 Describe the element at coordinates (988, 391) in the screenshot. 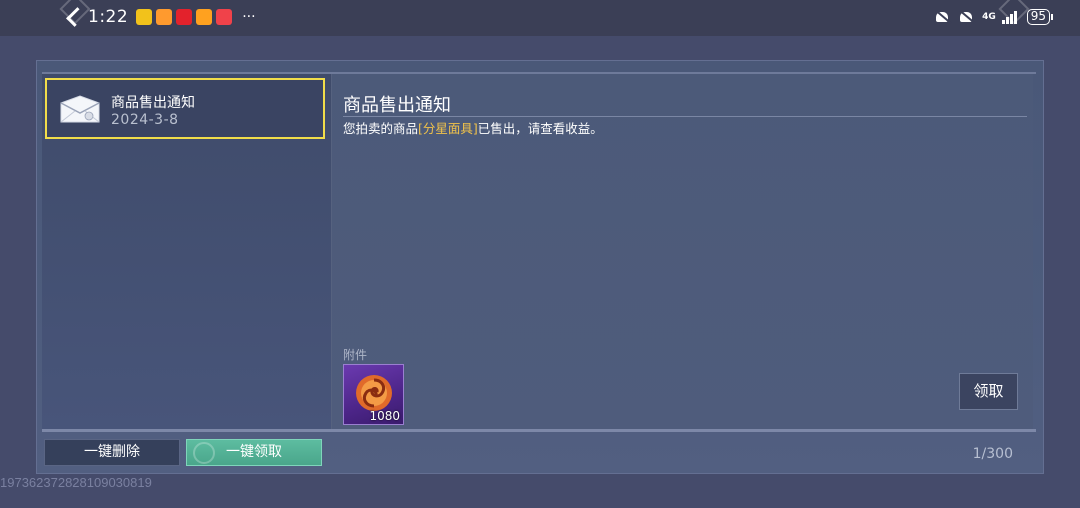

I see `claim-button: 领取` at that location.